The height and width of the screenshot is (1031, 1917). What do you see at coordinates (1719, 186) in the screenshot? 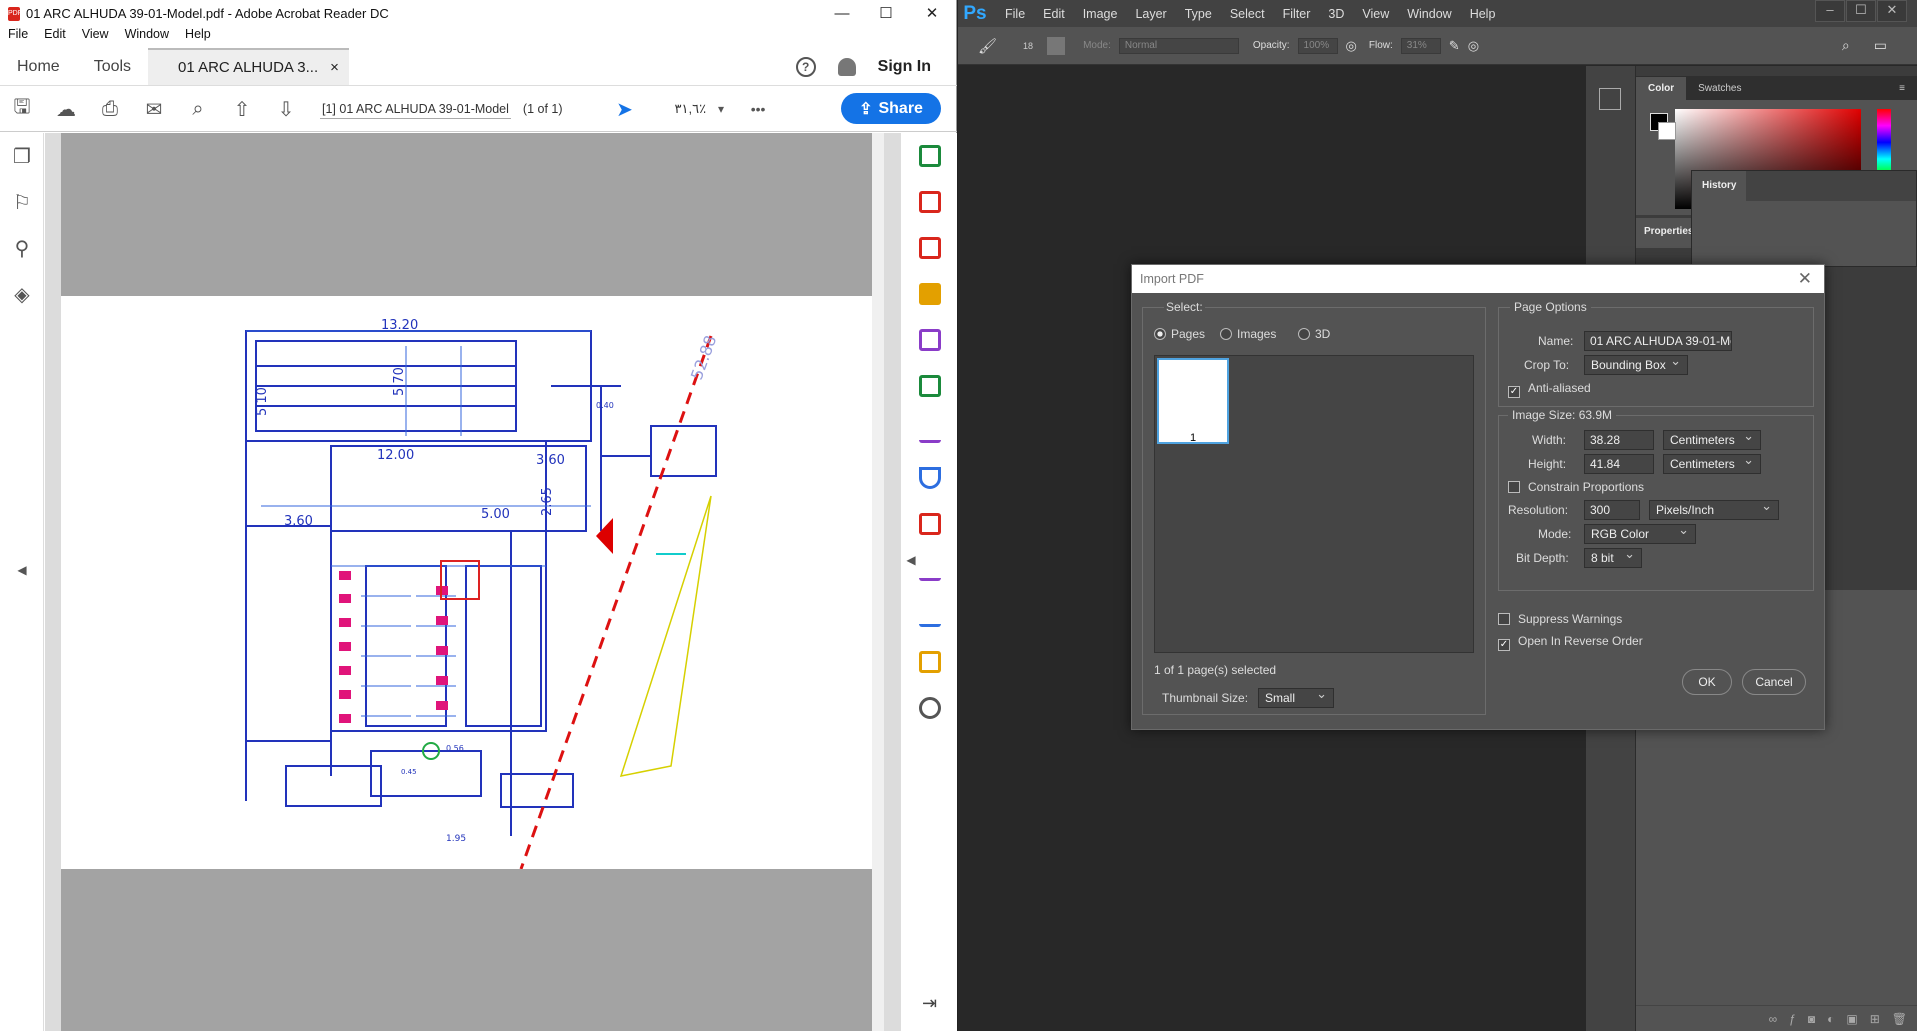
I see `tab-history: History` at bounding box center [1719, 186].